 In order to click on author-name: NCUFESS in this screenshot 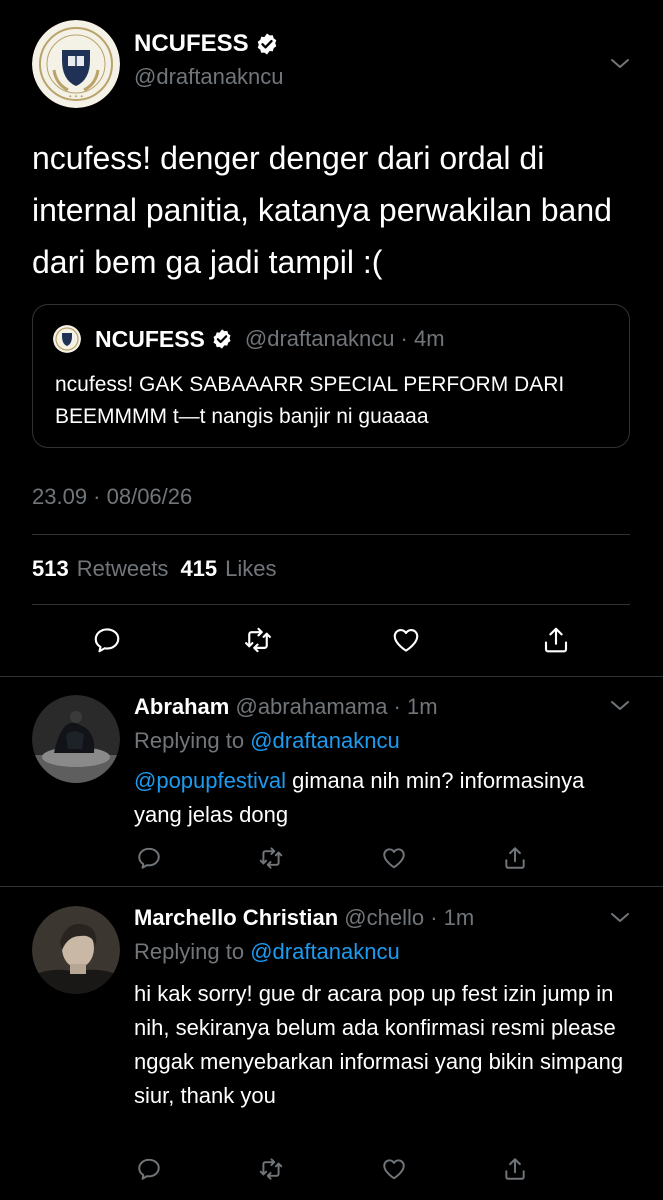, I will do `click(206, 44)`.